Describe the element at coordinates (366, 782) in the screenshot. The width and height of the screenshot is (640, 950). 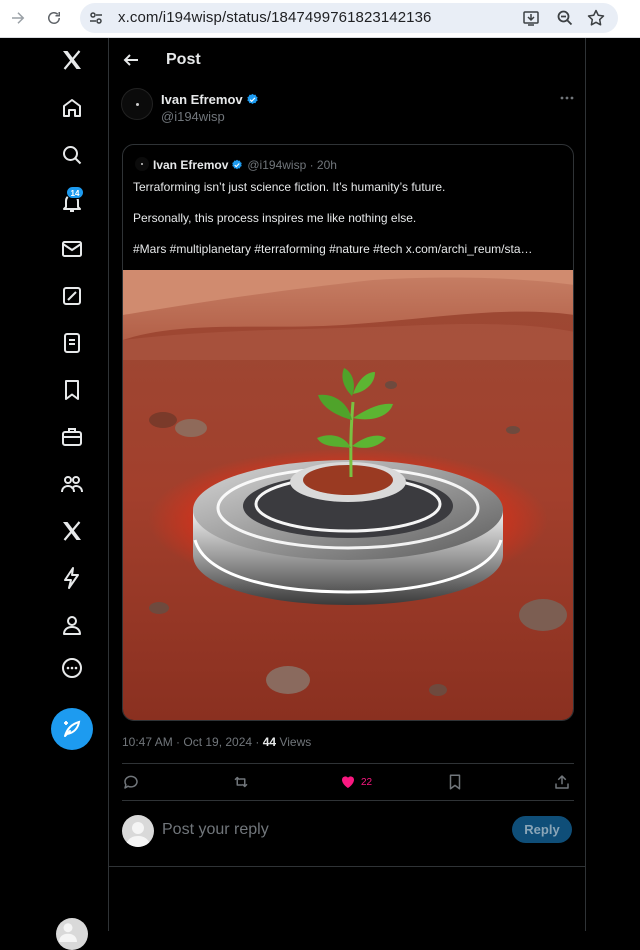
I see `like-count: 22` at that location.